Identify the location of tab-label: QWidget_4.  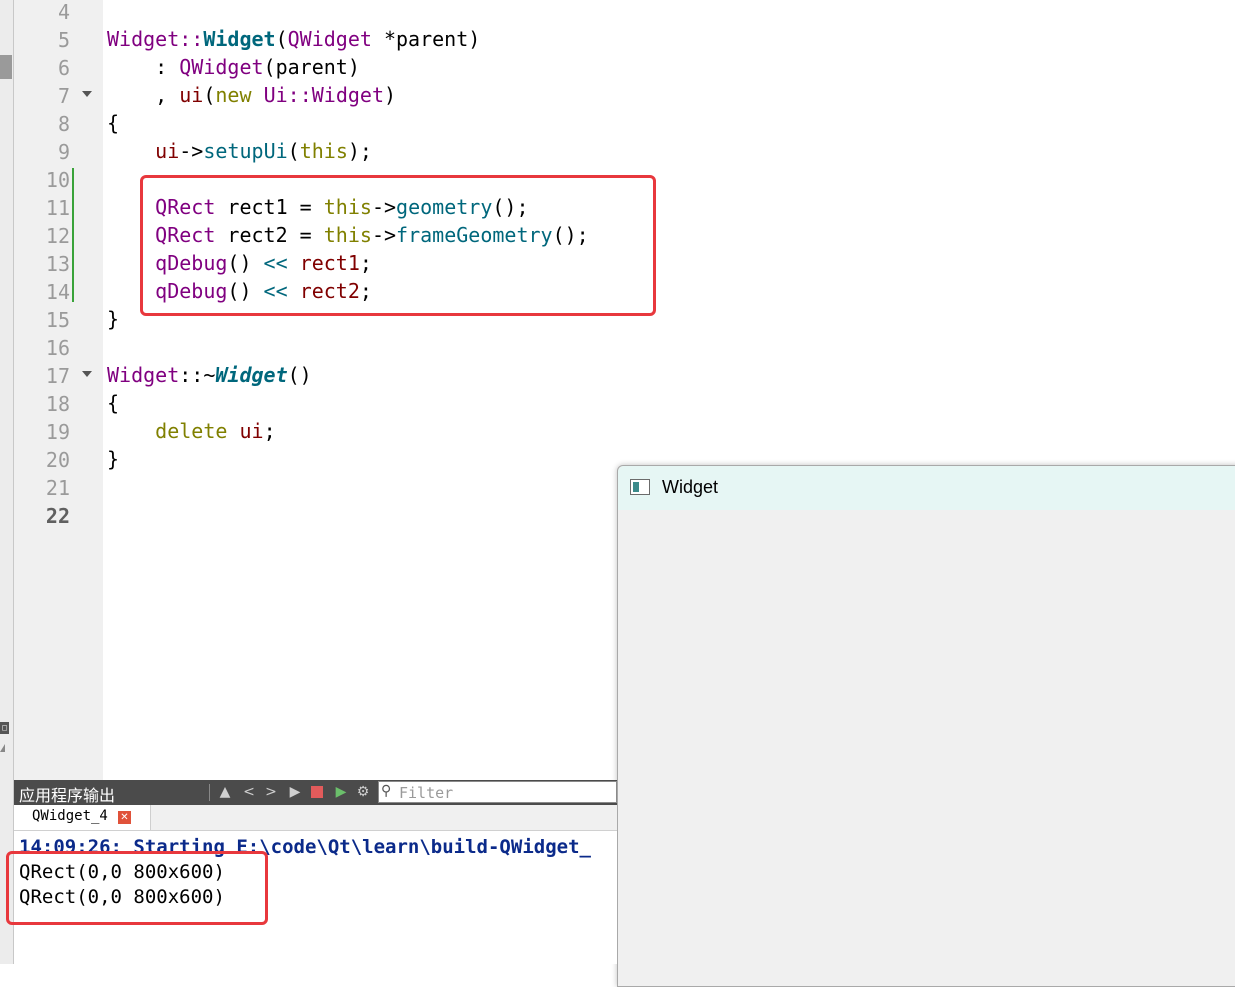
(70, 816).